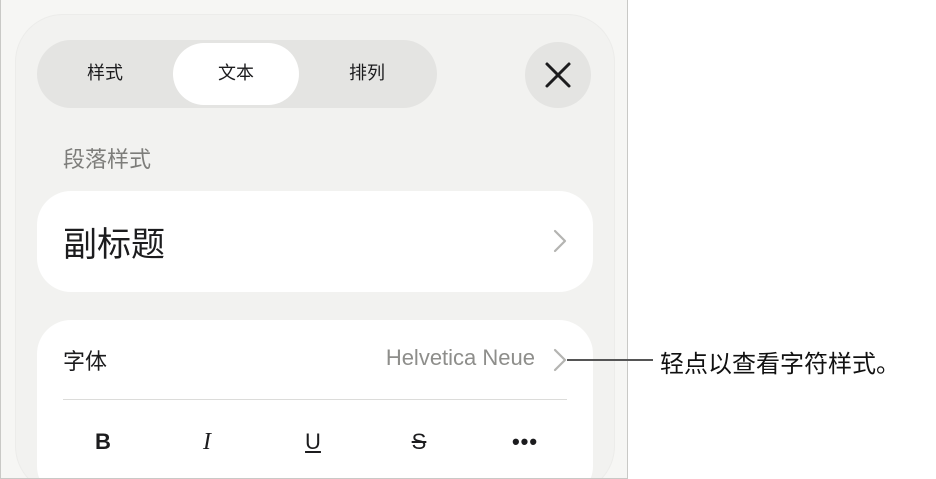 The width and height of the screenshot is (936, 479). What do you see at coordinates (610, 360) in the screenshot?
I see `callout-line` at bounding box center [610, 360].